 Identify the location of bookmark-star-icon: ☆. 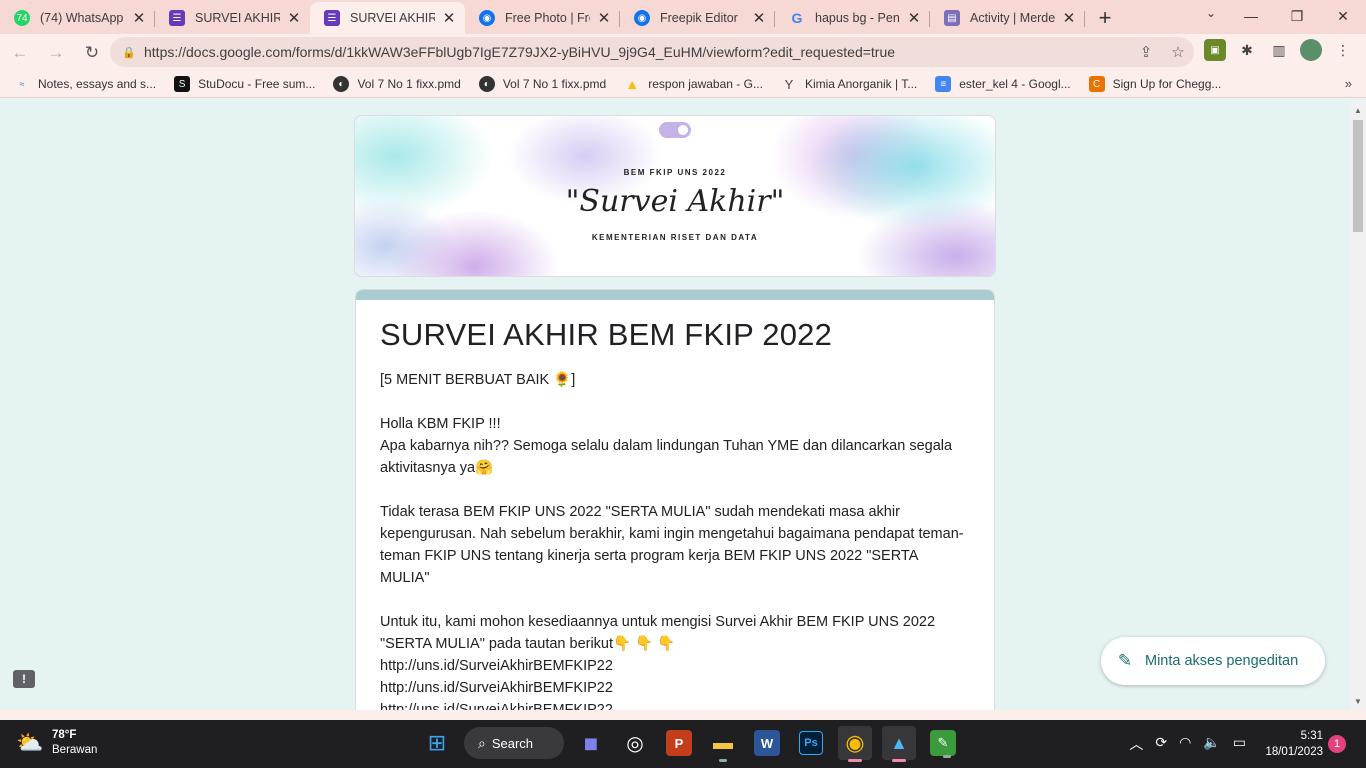
(1178, 52).